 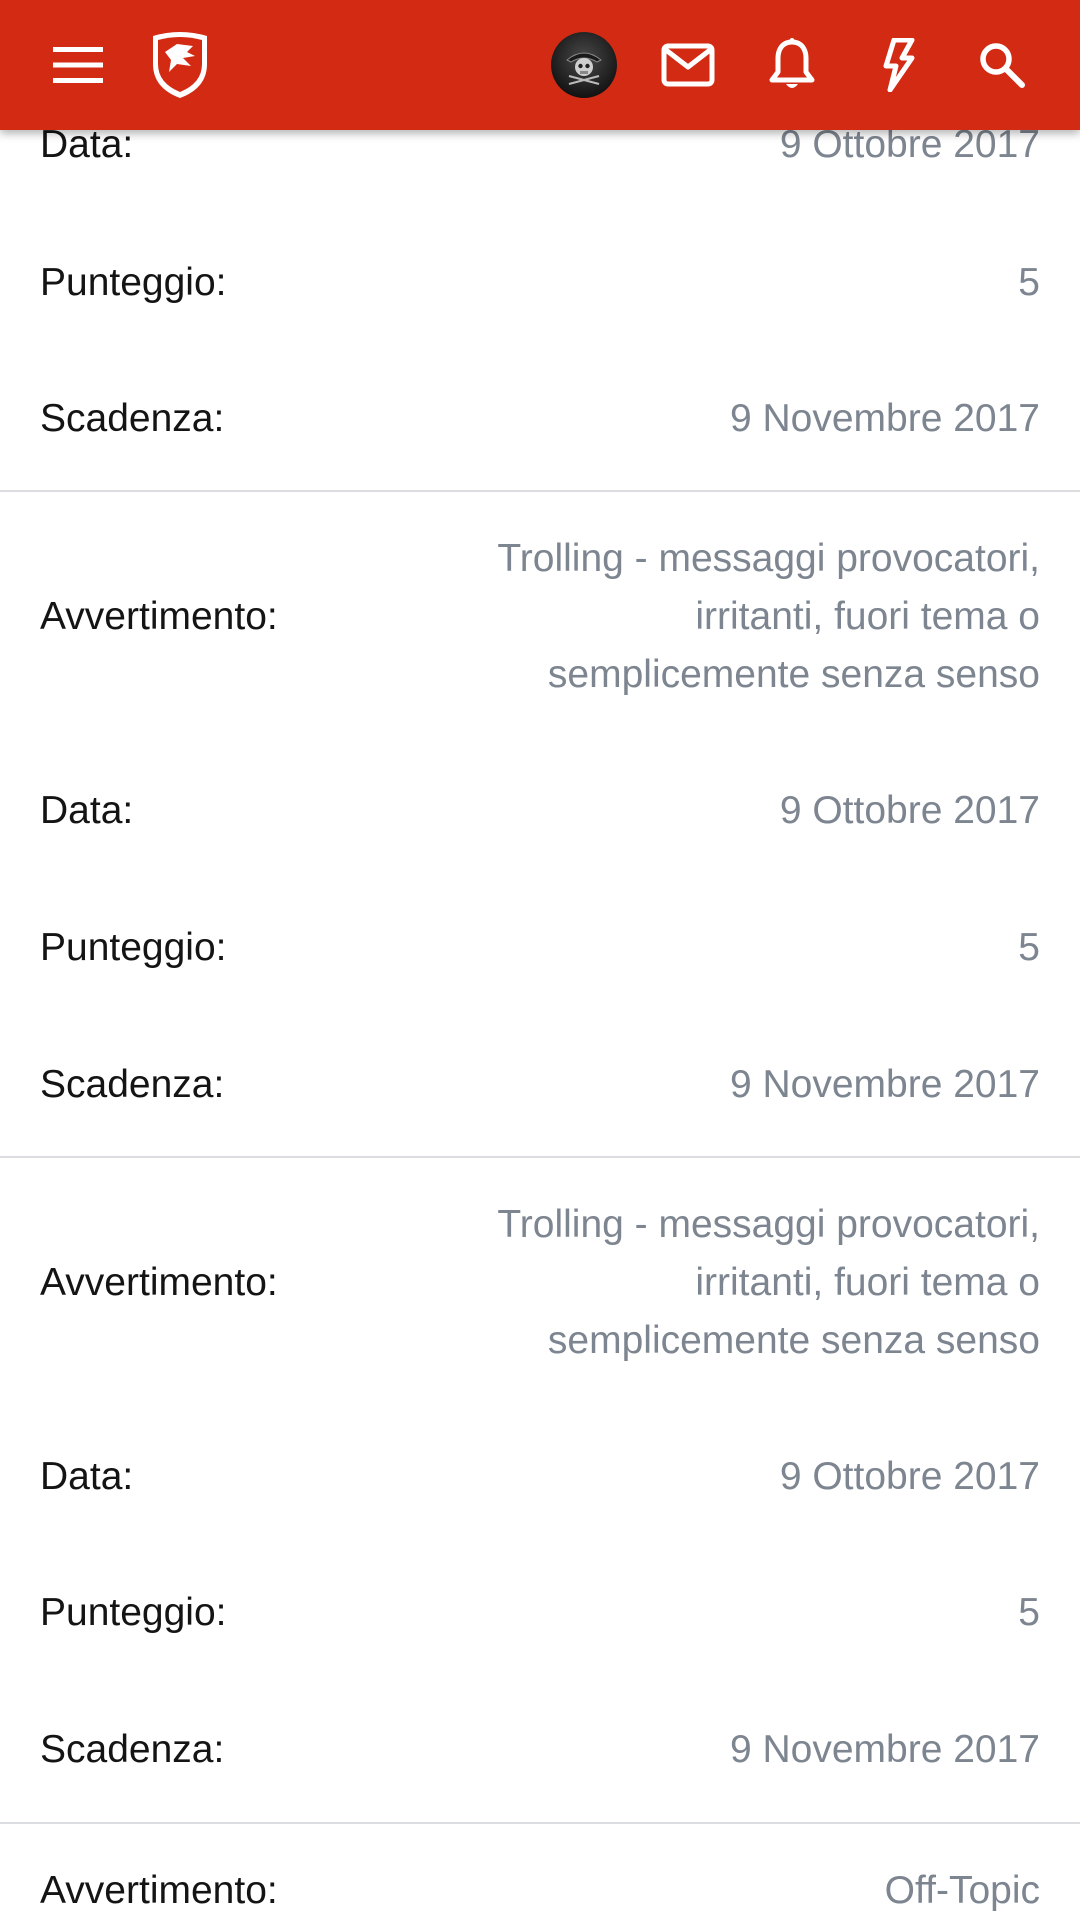 I want to click on search-icon, so click(x=1002, y=65).